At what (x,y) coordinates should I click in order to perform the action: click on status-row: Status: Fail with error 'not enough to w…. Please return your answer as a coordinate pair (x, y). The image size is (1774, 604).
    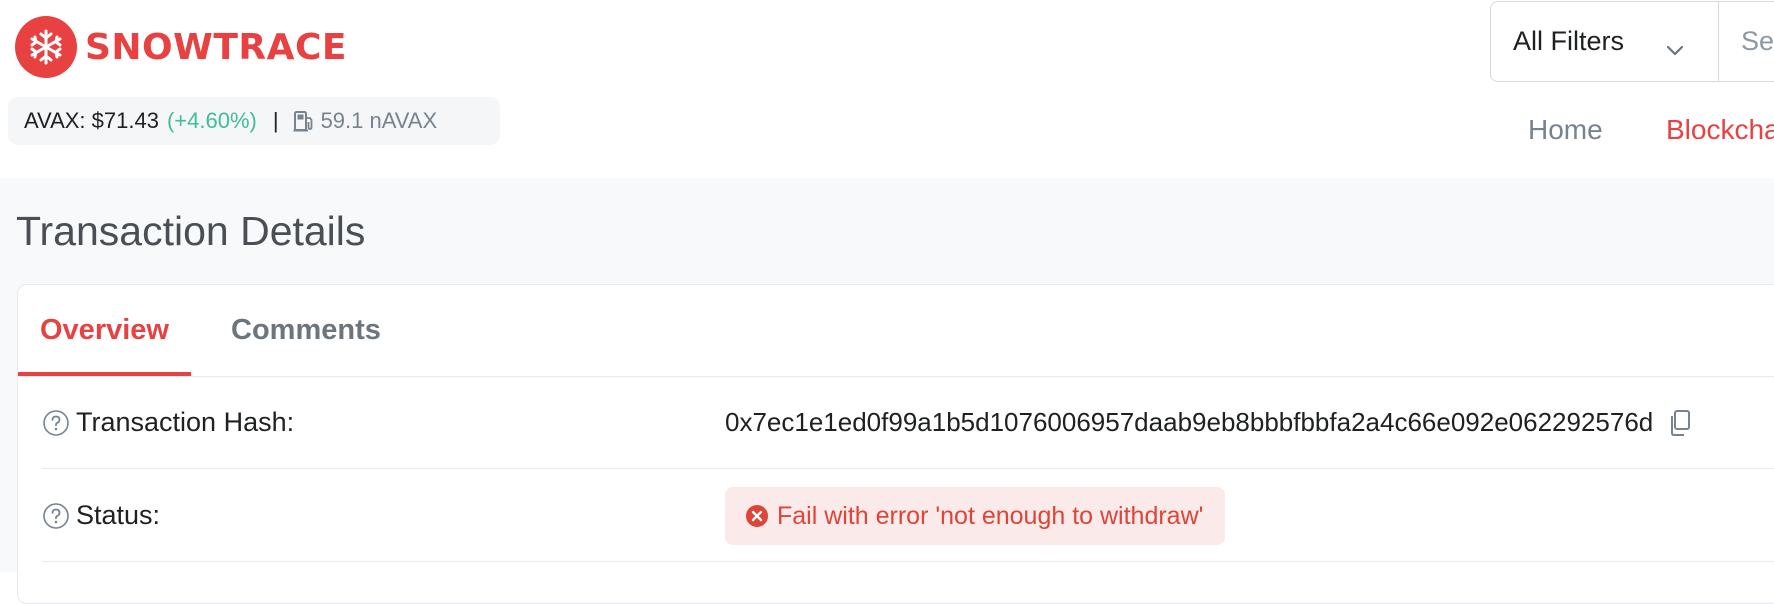
    Looking at the image, I should click on (908, 516).